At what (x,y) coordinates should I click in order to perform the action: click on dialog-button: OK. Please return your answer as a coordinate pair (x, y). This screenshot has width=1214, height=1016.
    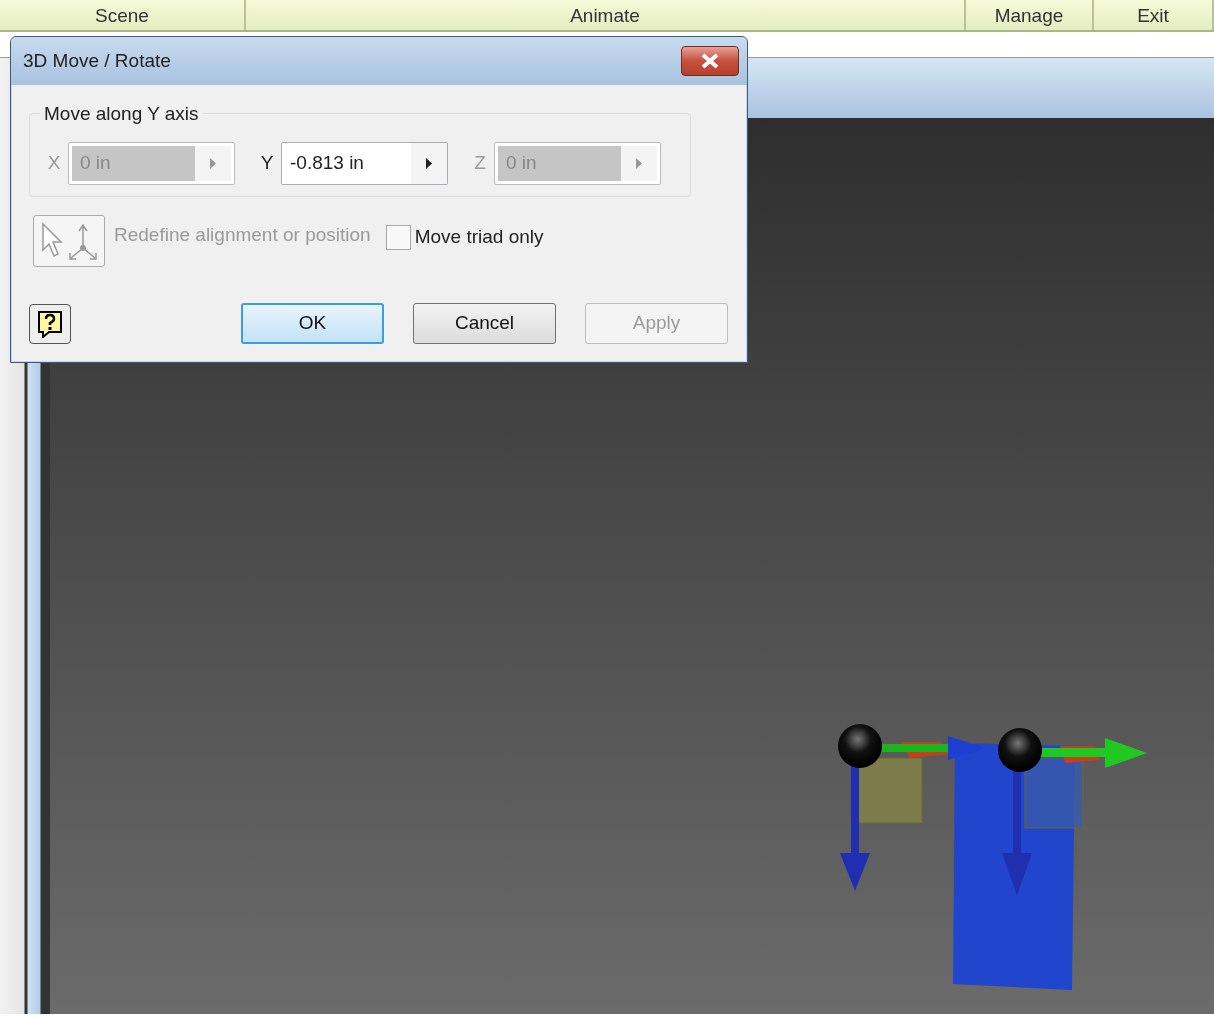
    Looking at the image, I should click on (312, 323).